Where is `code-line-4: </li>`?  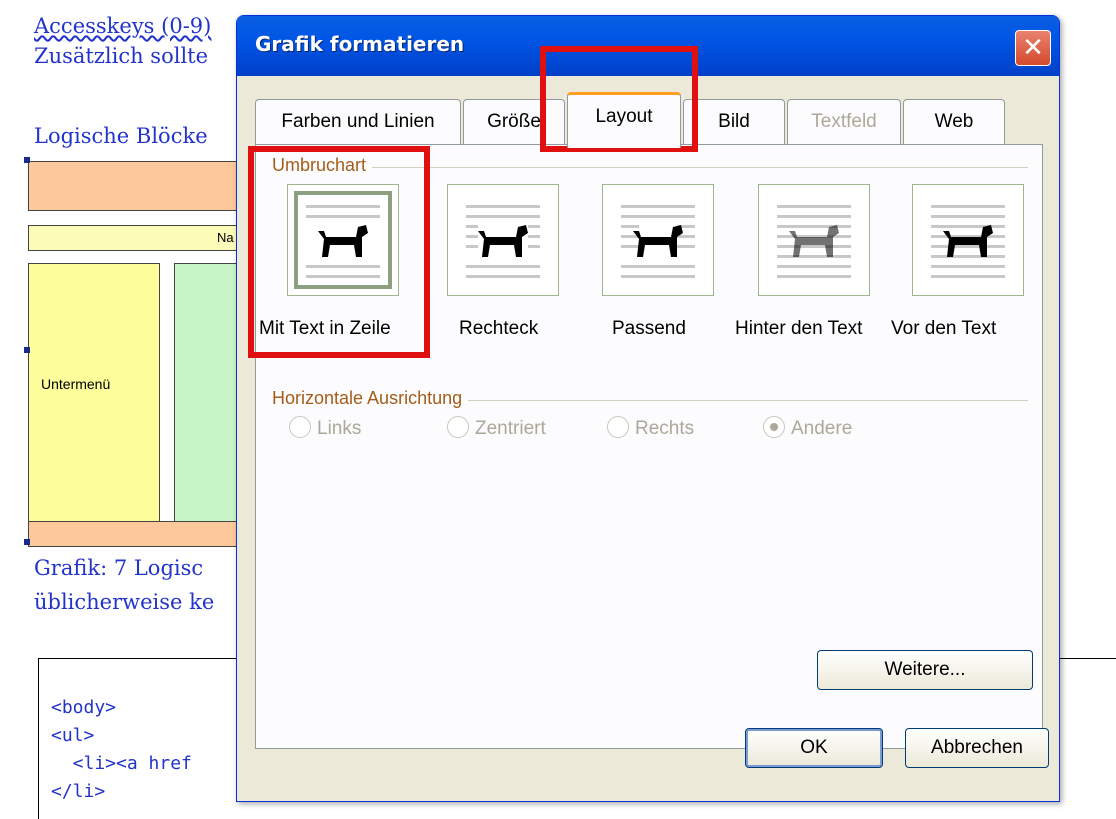 code-line-4: </li> is located at coordinates (78, 791).